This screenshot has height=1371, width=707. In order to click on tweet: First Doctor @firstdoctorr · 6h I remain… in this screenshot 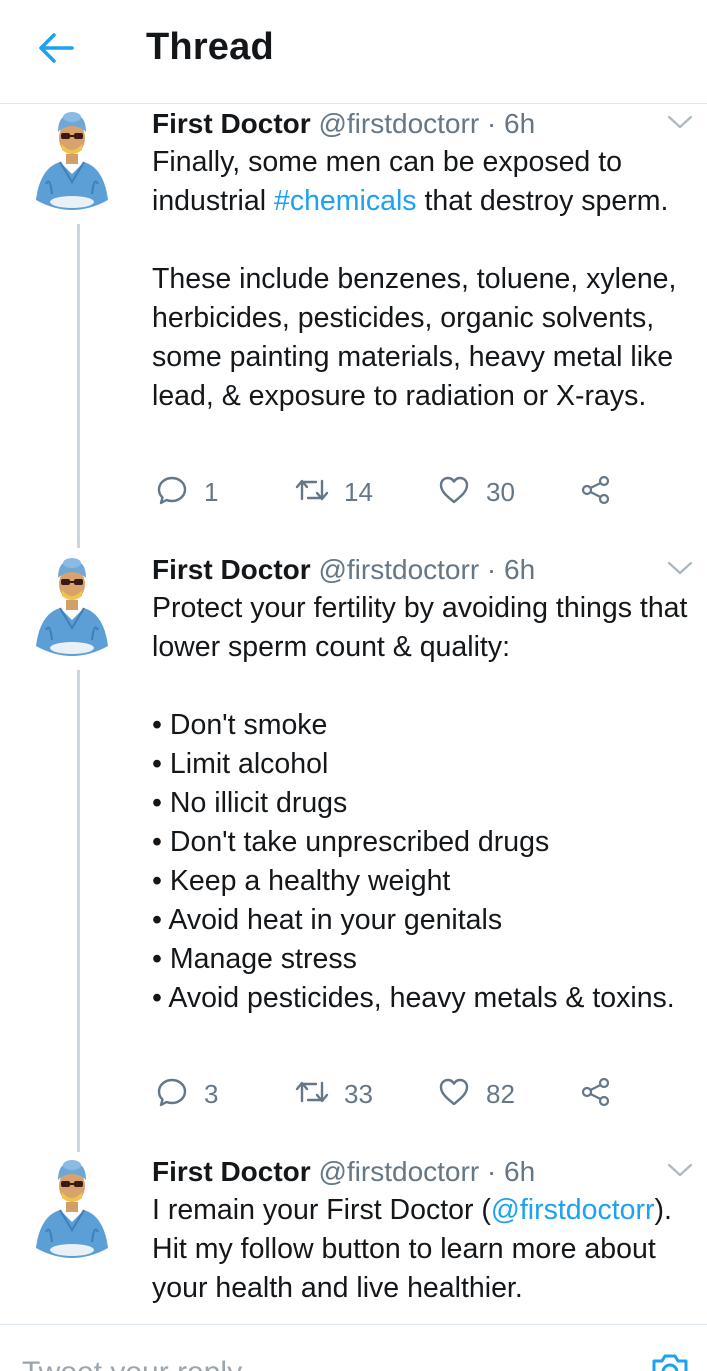, I will do `click(353, 1238)`.